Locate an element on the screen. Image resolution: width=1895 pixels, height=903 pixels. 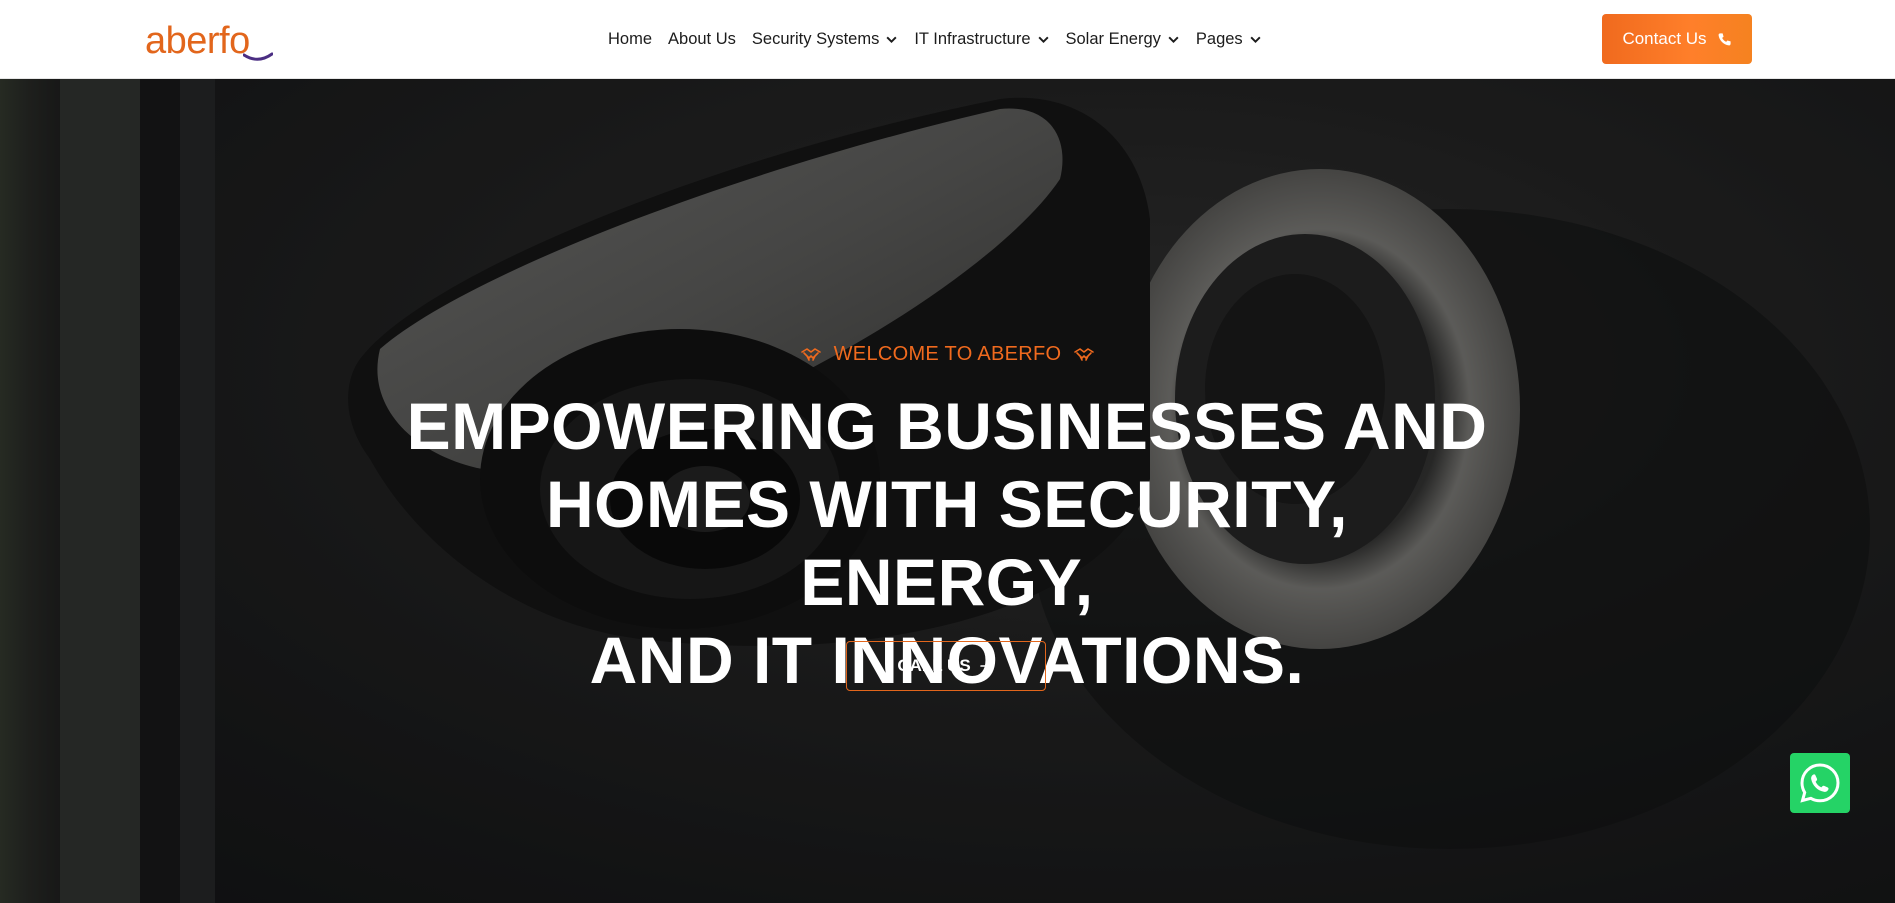
welcome-text: WELCOME TO ABERFO is located at coordinates (947, 354).